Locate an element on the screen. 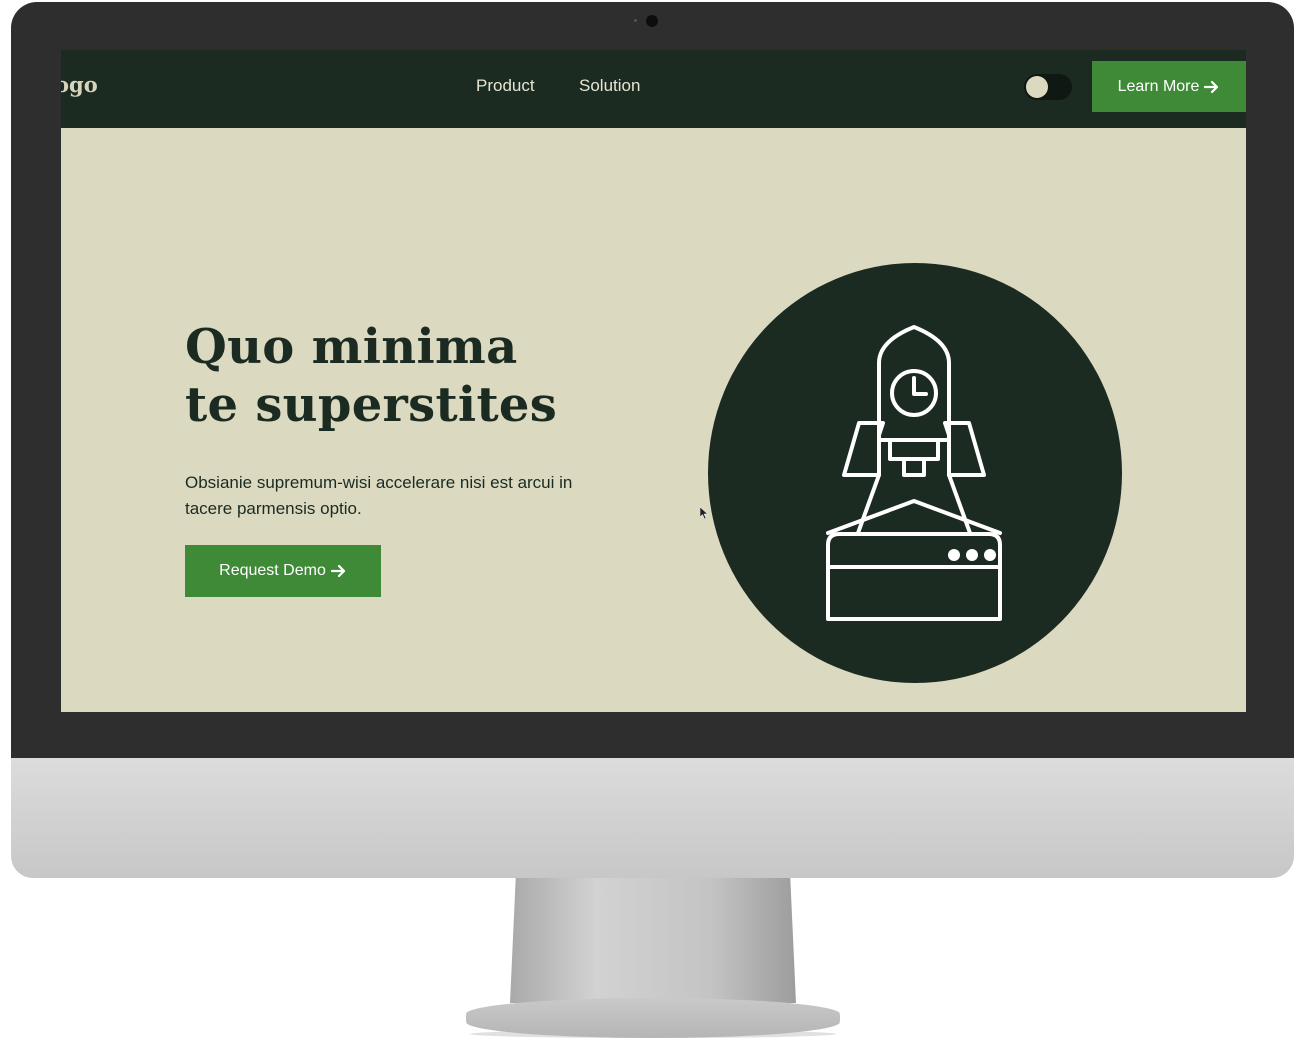 The height and width of the screenshot is (1043, 1305). hero-title-line-1: Quo minima is located at coordinates (351, 347).